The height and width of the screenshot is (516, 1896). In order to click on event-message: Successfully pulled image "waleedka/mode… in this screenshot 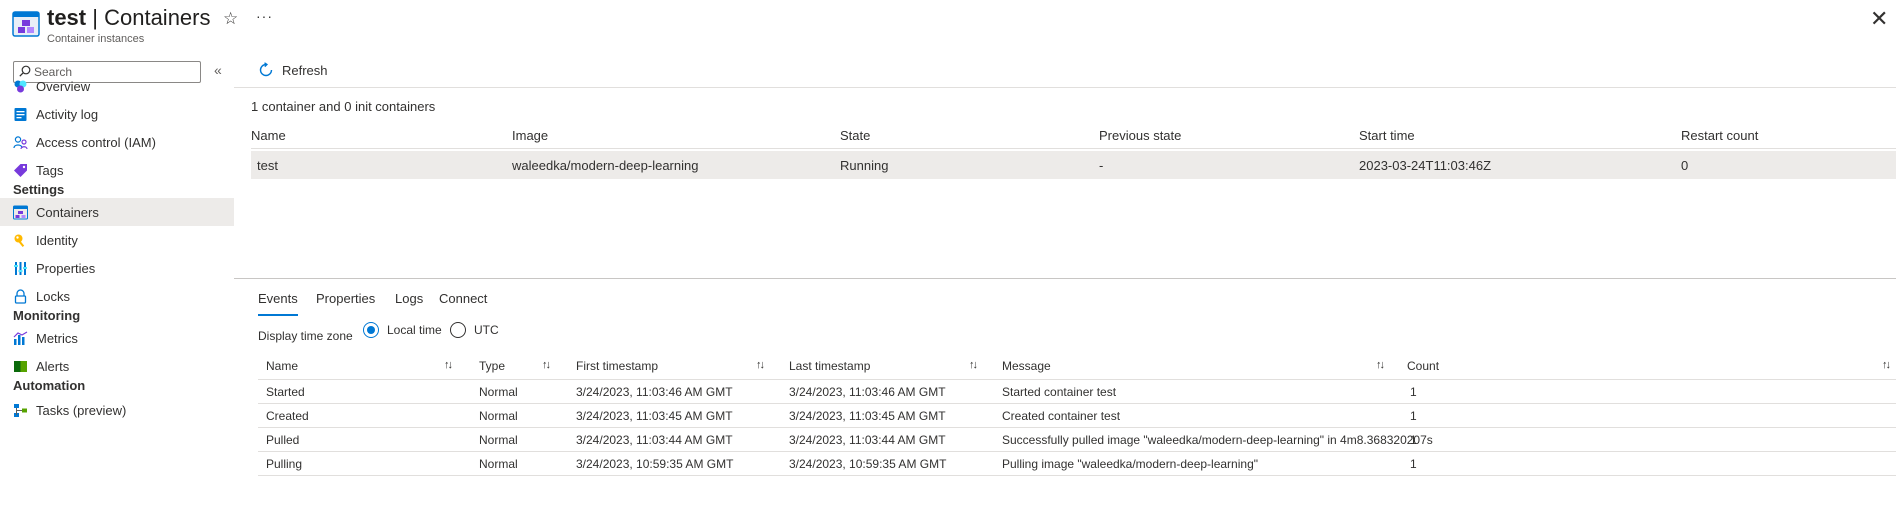, I will do `click(1217, 440)`.